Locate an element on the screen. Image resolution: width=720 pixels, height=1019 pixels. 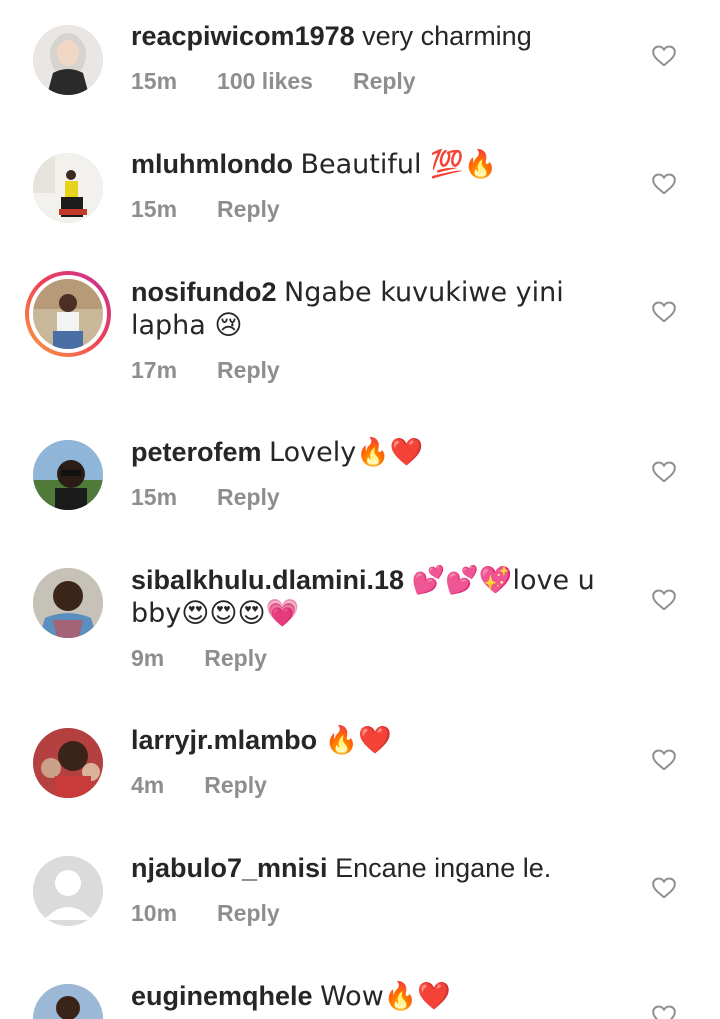
comment-text: very charming is located at coordinates (447, 36).